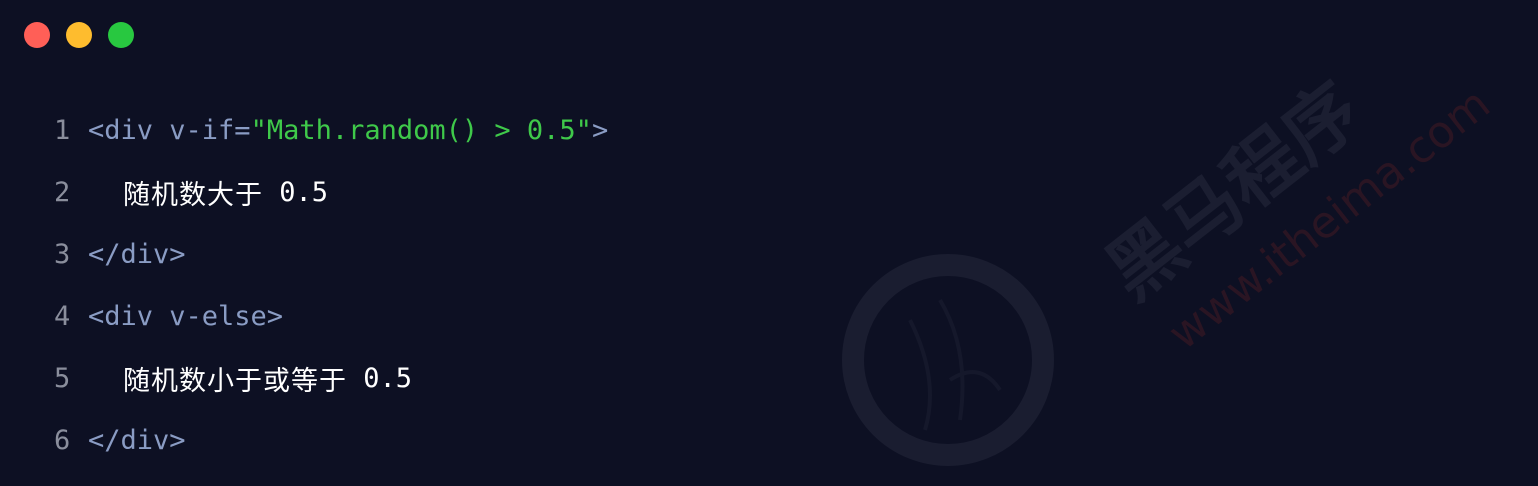 This screenshot has height=486, width=1538. I want to click on attribute-name: v-if=, so click(202, 130).